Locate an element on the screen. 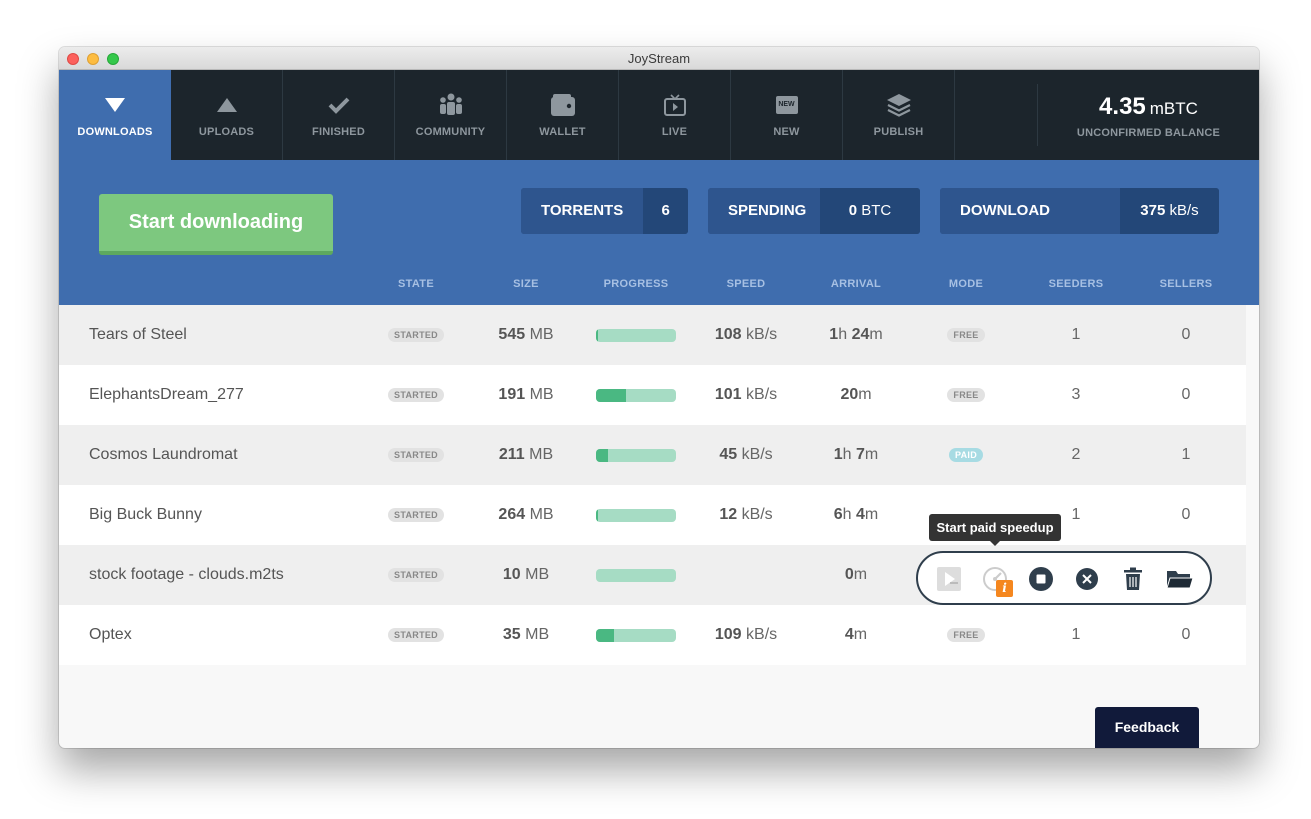 This screenshot has height=819, width=1311. speed-cell is located at coordinates (746, 575).